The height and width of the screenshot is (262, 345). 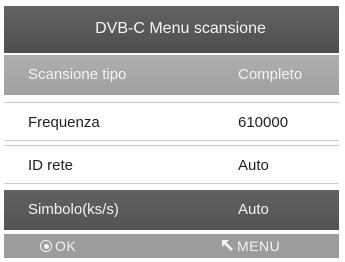 I want to click on menu-title: DVB-C Menu scansione, so click(x=180, y=28).